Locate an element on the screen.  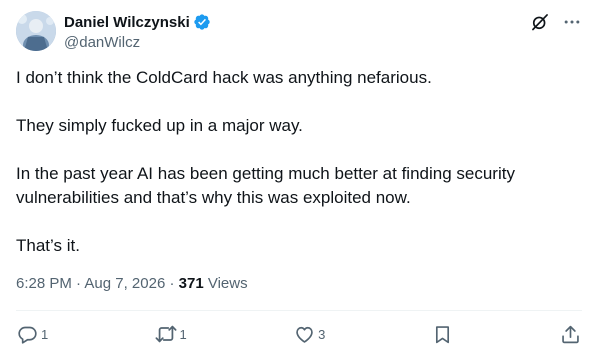
views-label: Views is located at coordinates (227, 283).